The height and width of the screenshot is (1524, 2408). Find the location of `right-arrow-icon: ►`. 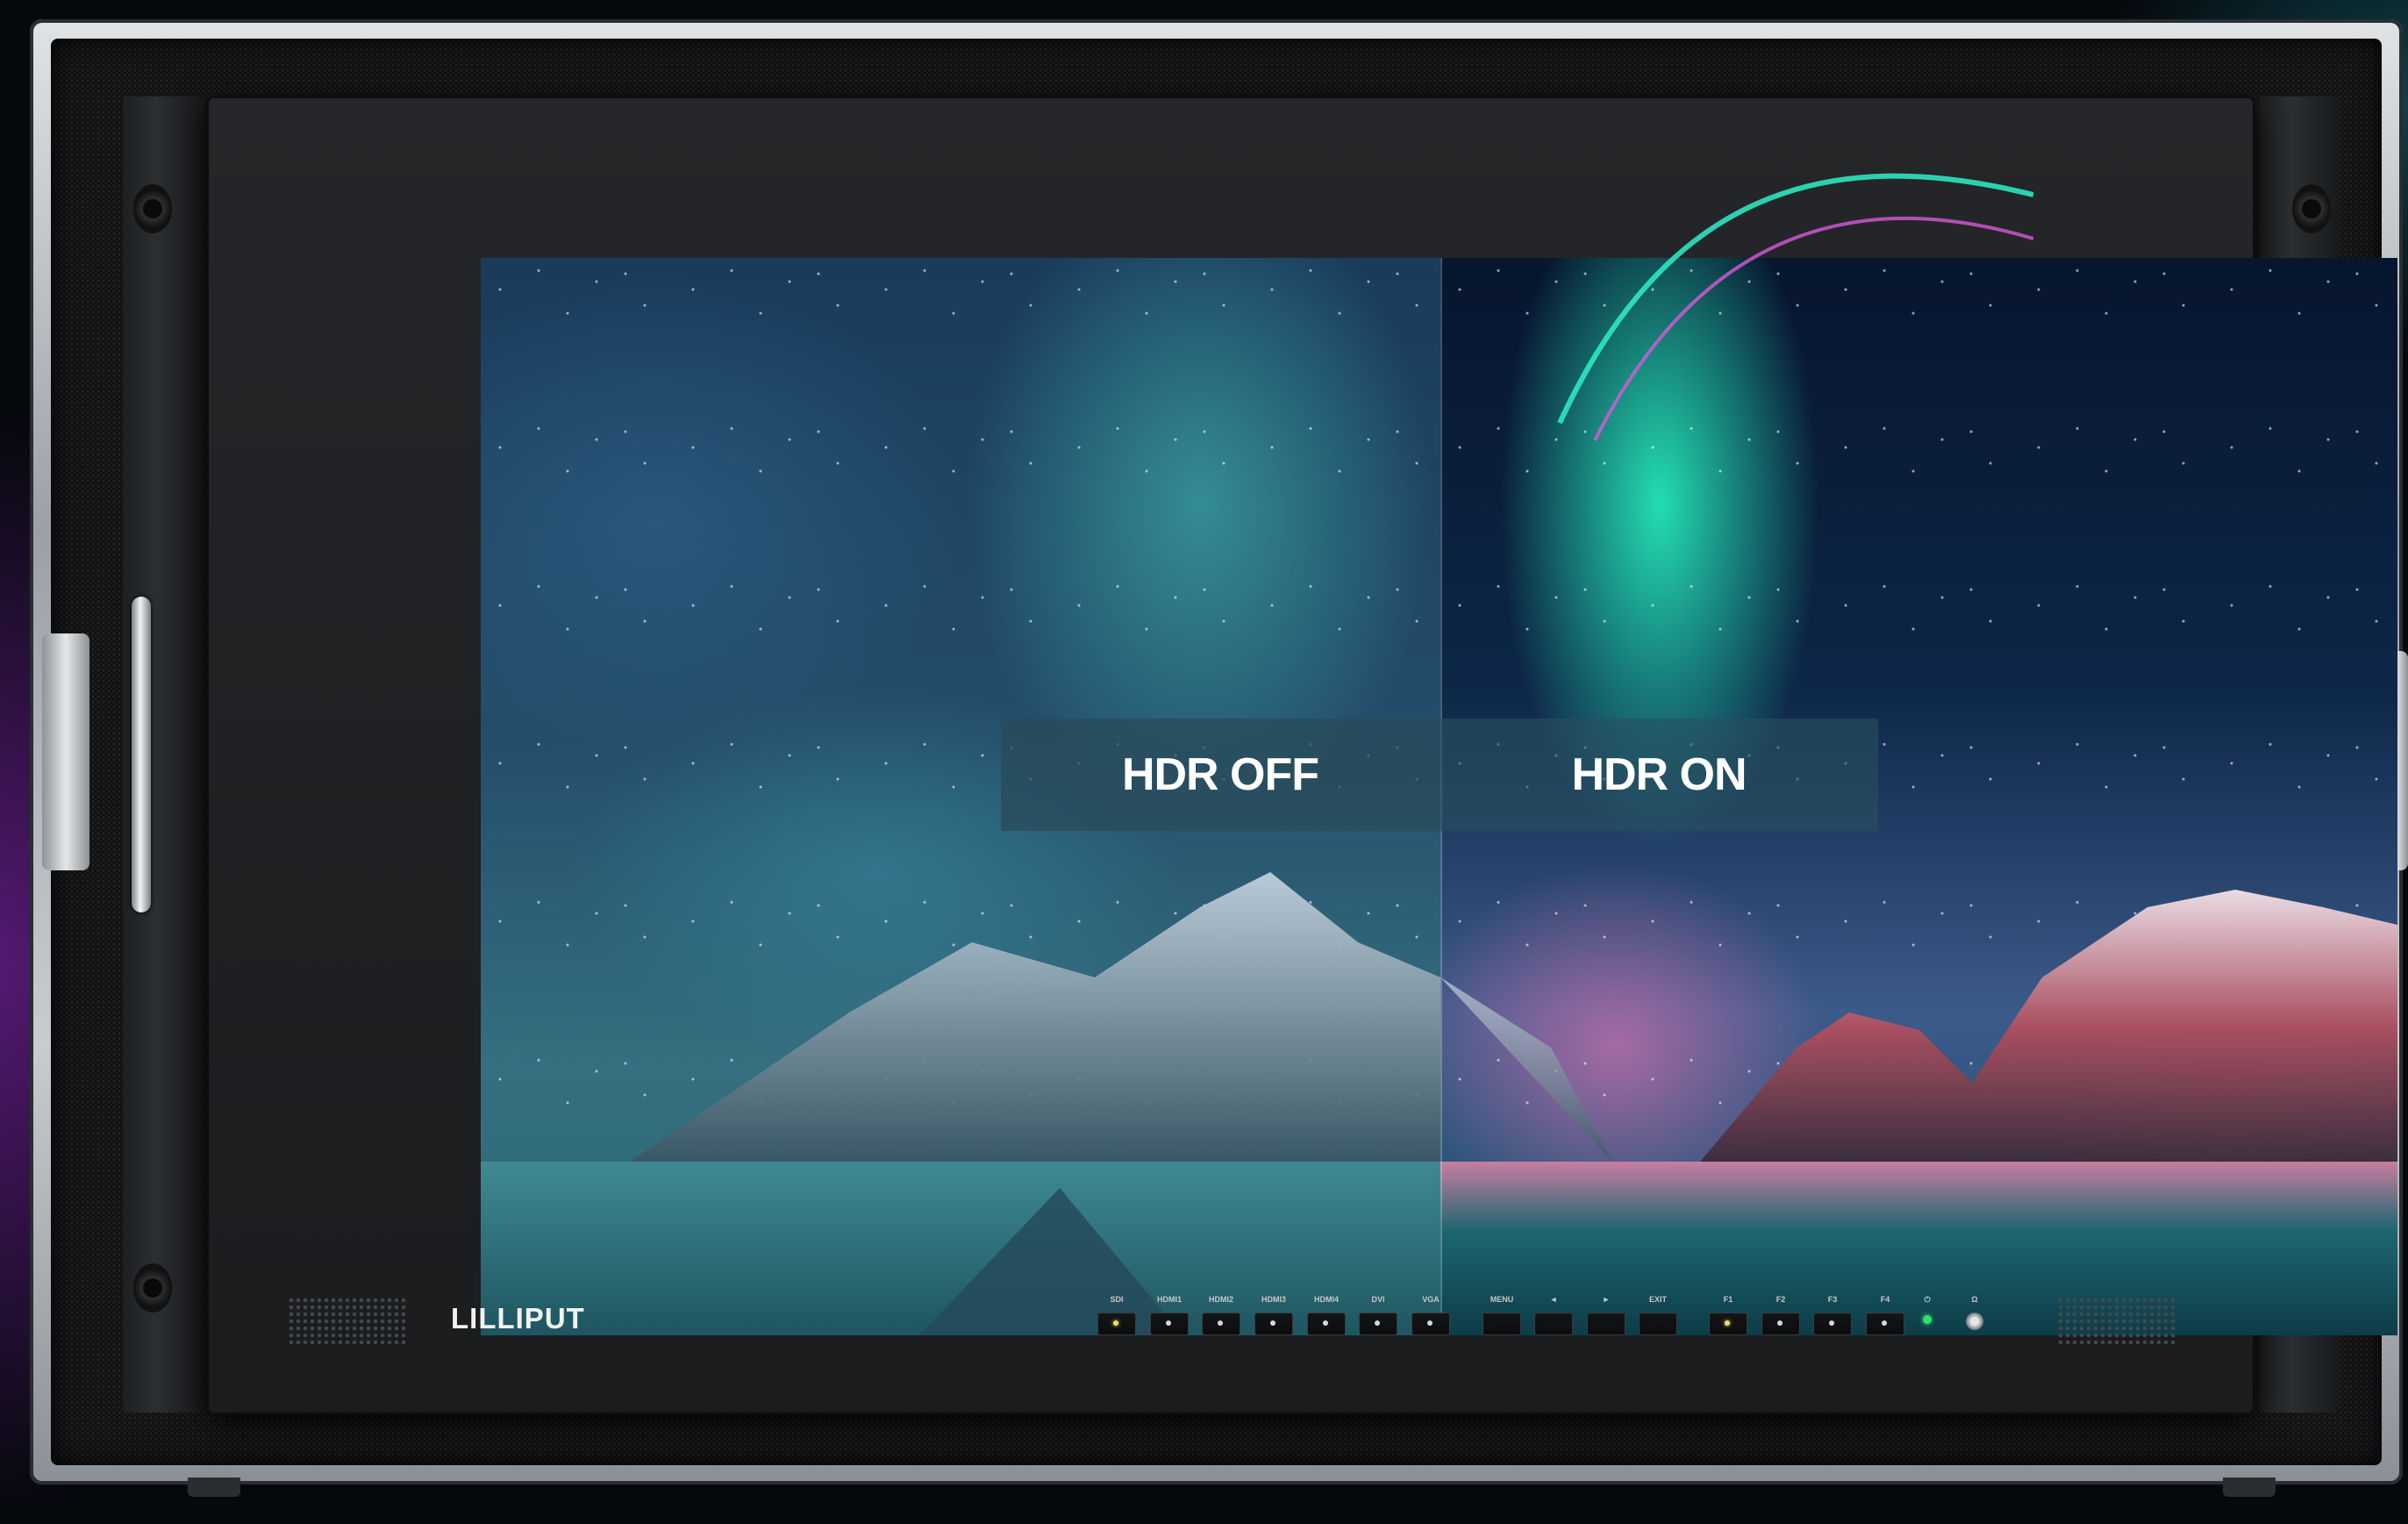

right-arrow-icon: ► is located at coordinates (1606, 1299).